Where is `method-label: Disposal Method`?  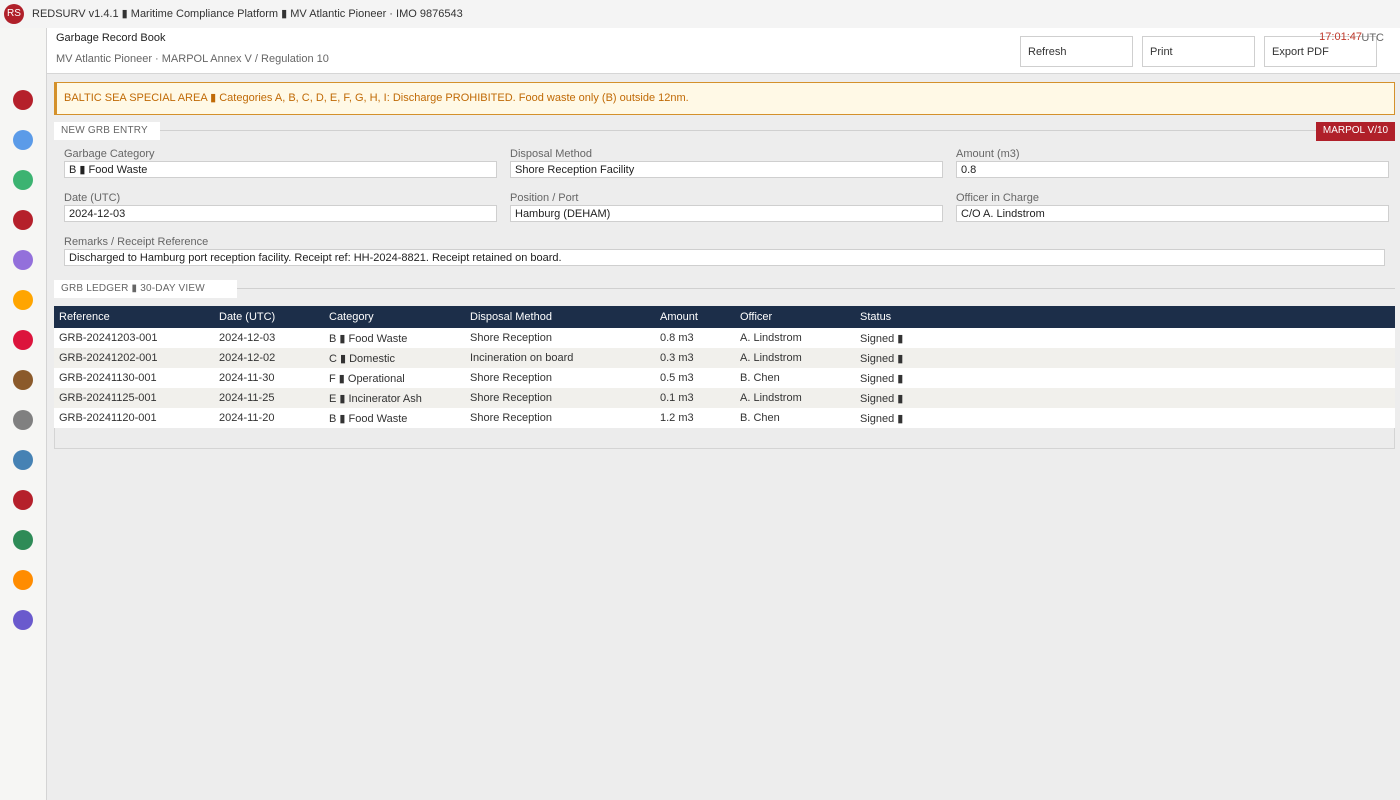 method-label: Disposal Method is located at coordinates (551, 154).